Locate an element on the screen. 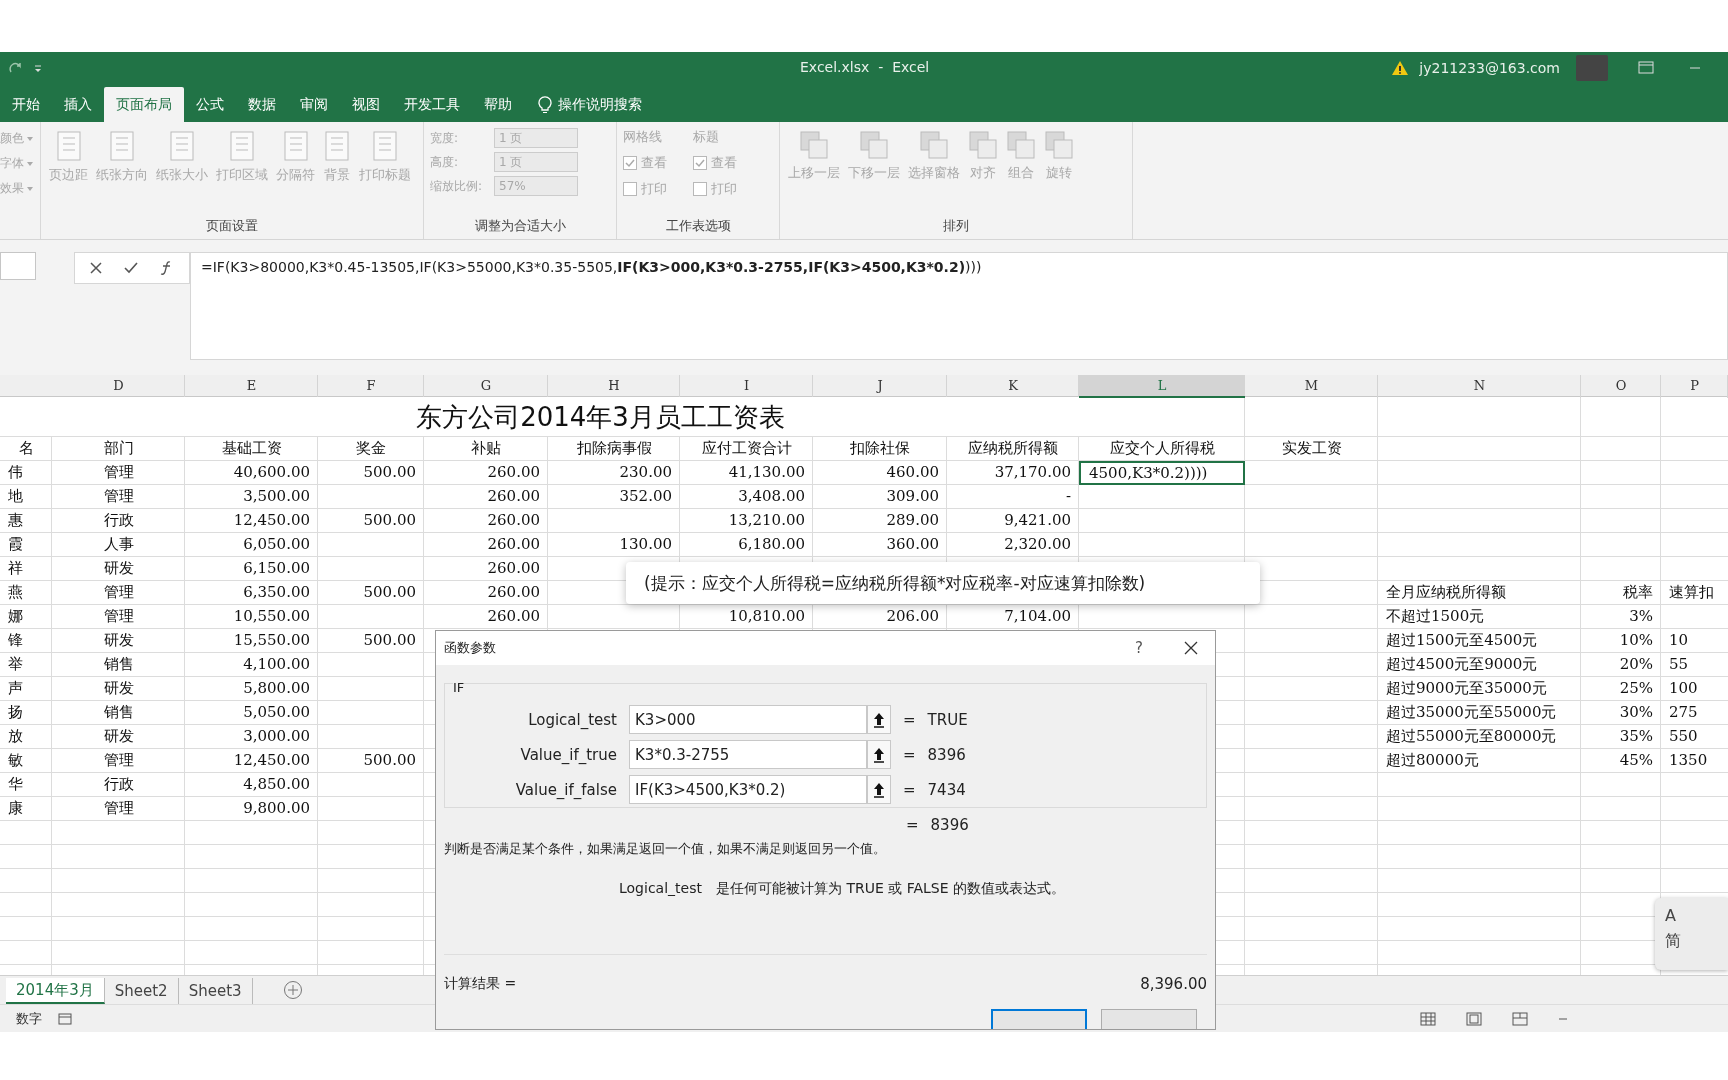 The height and width of the screenshot is (1080, 1728). argument-label: Value_if_true is located at coordinates (568, 754).